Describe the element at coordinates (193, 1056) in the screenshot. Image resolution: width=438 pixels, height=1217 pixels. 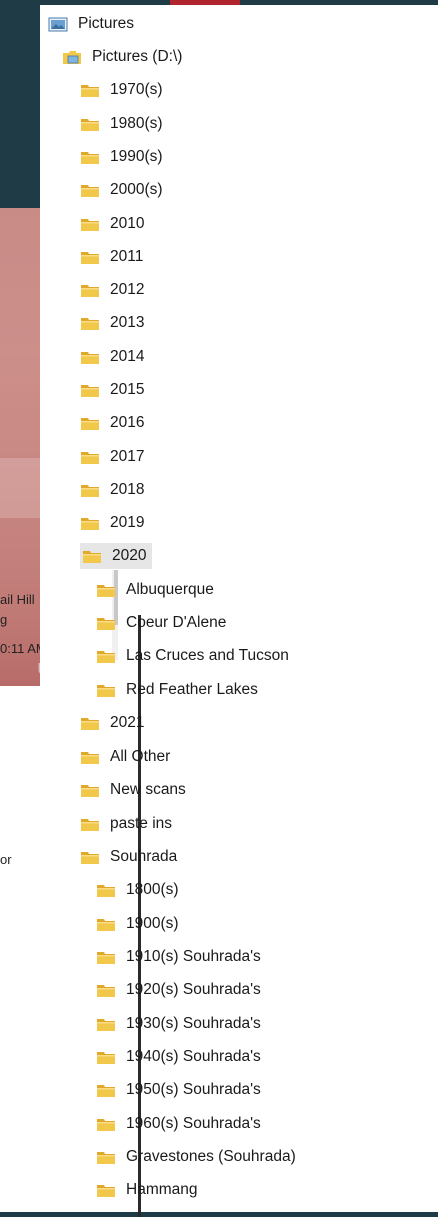
I see `tree-item-label: 1940(s) Souhrada's` at that location.